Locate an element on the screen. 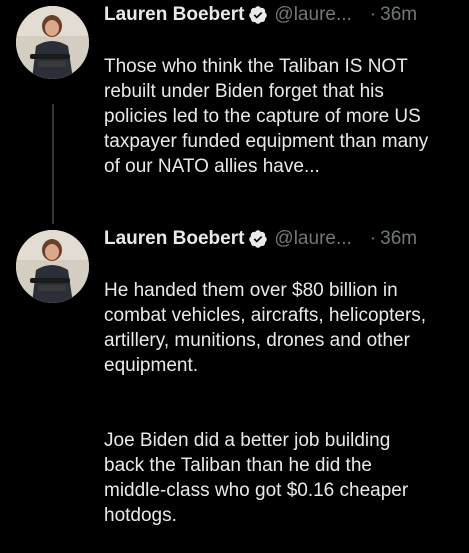 The width and height of the screenshot is (469, 553). thread-connector-line is located at coordinates (53, 164).